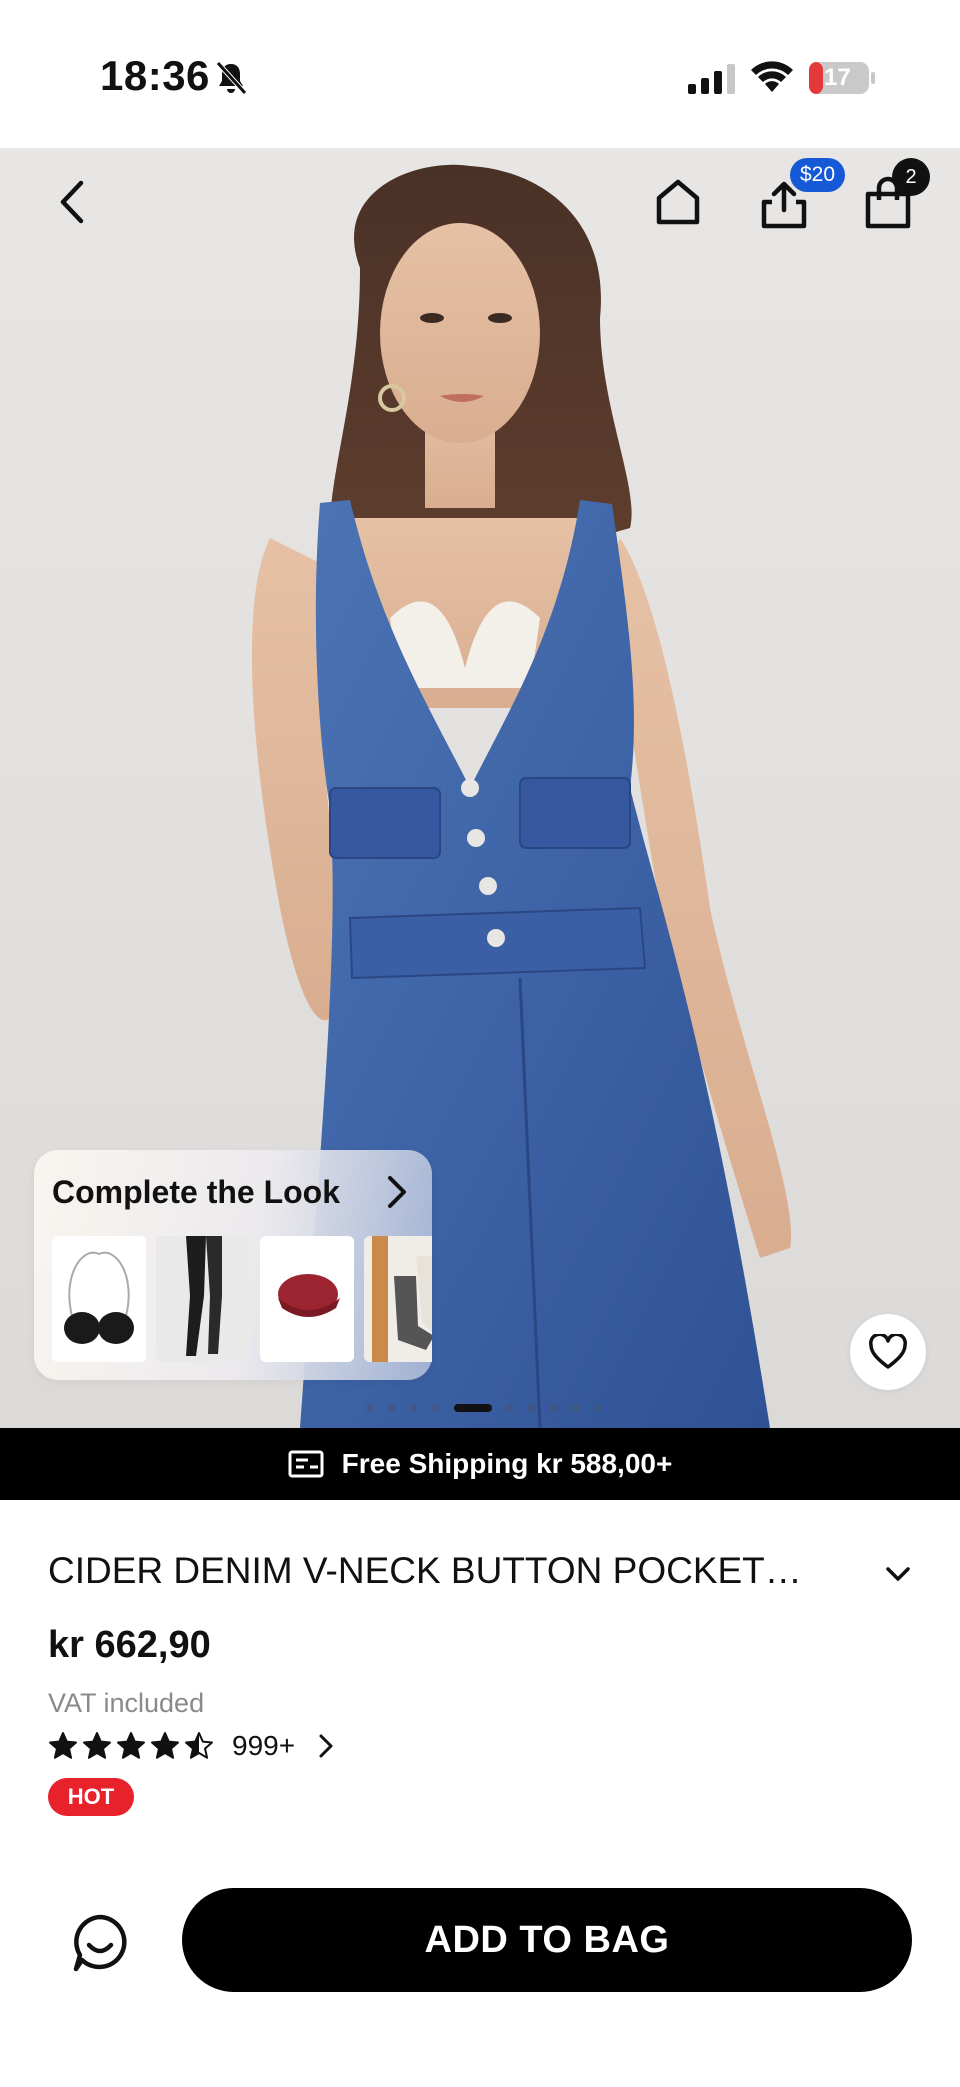 This screenshot has width=960, height=2087. I want to click on look-item-socks, so click(398, 1299).